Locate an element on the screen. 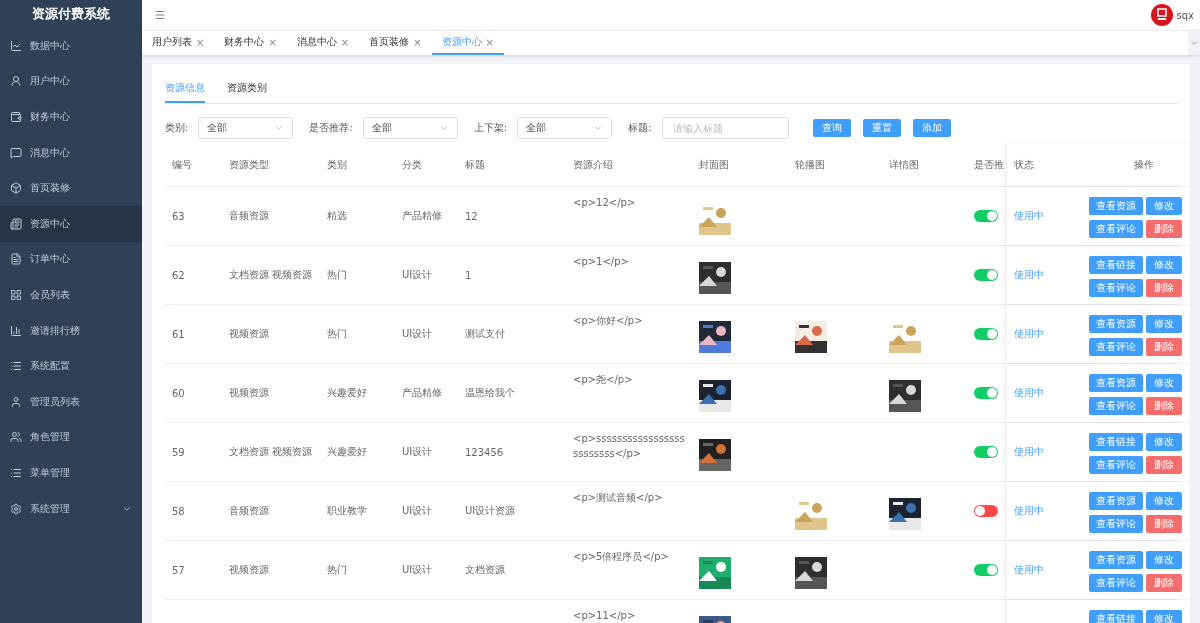 Image resolution: width=1200 pixels, height=623 pixels. sidebar-item: 角色管理 is located at coordinates (71, 437).